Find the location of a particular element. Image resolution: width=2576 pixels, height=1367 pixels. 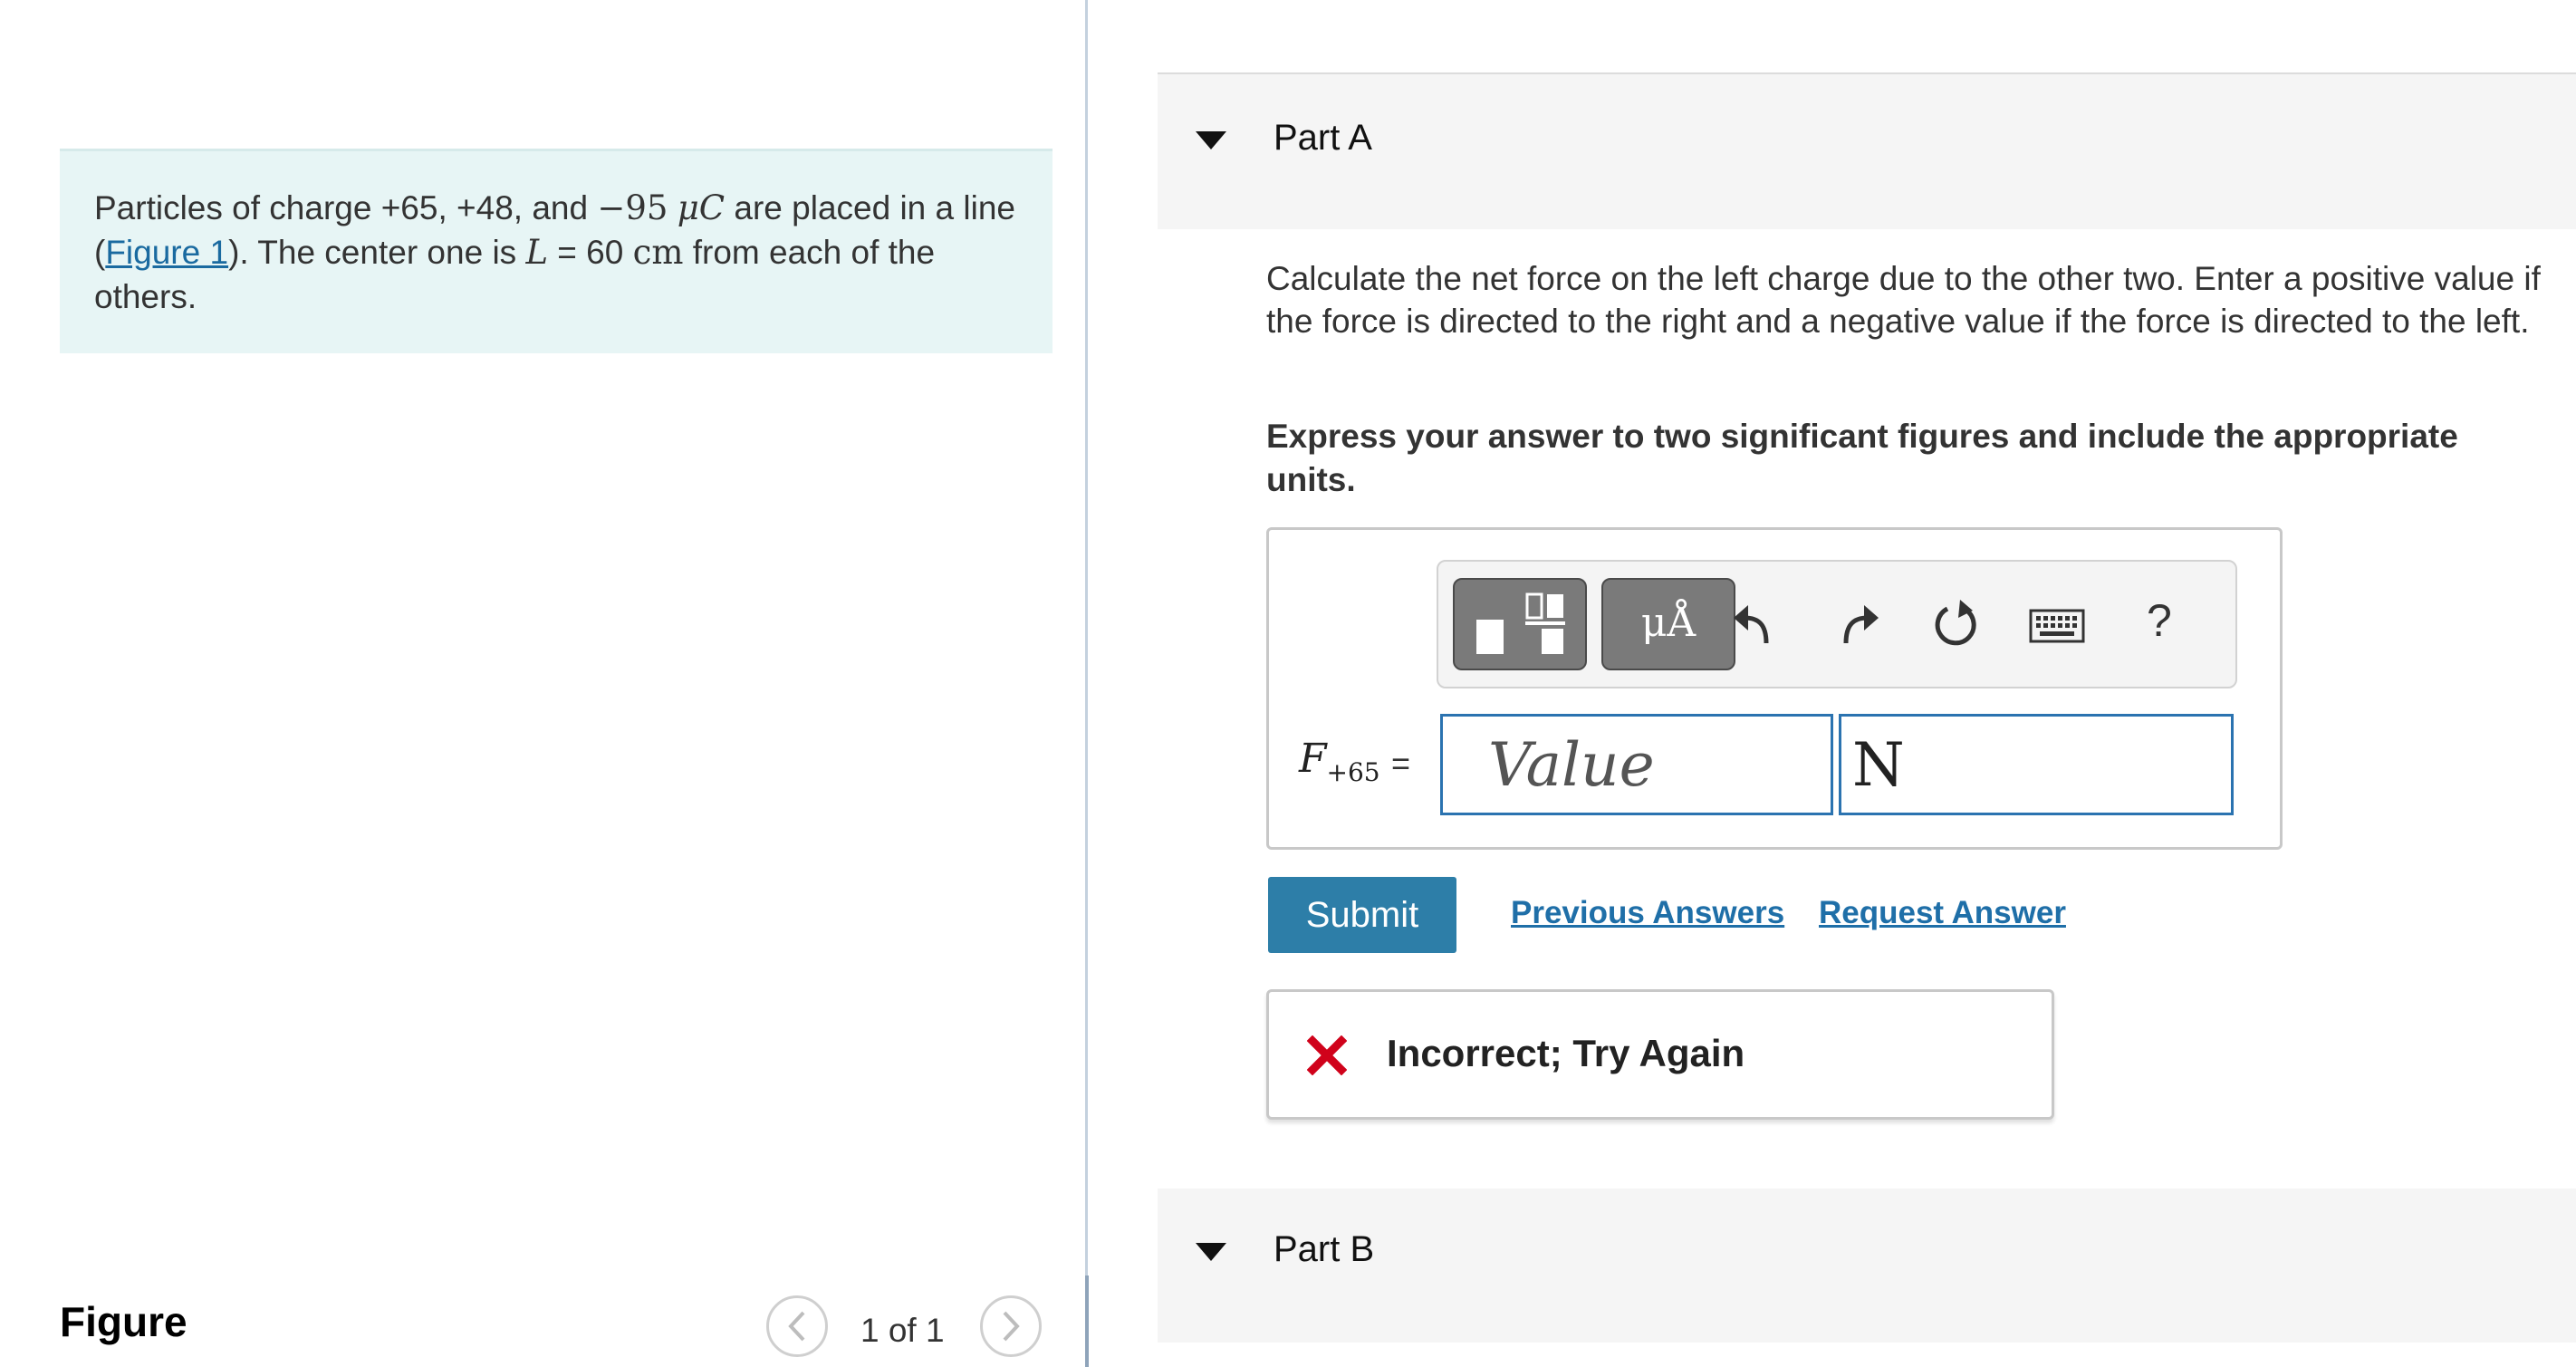

figure-next-button is located at coordinates (1011, 1326).